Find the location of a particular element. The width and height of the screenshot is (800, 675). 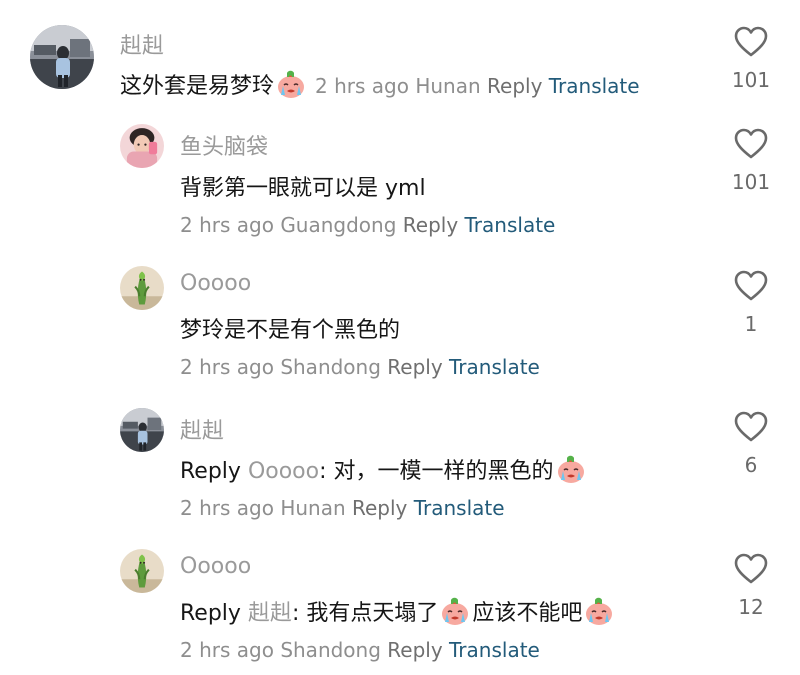

like-count: 1 is located at coordinates (751, 324).